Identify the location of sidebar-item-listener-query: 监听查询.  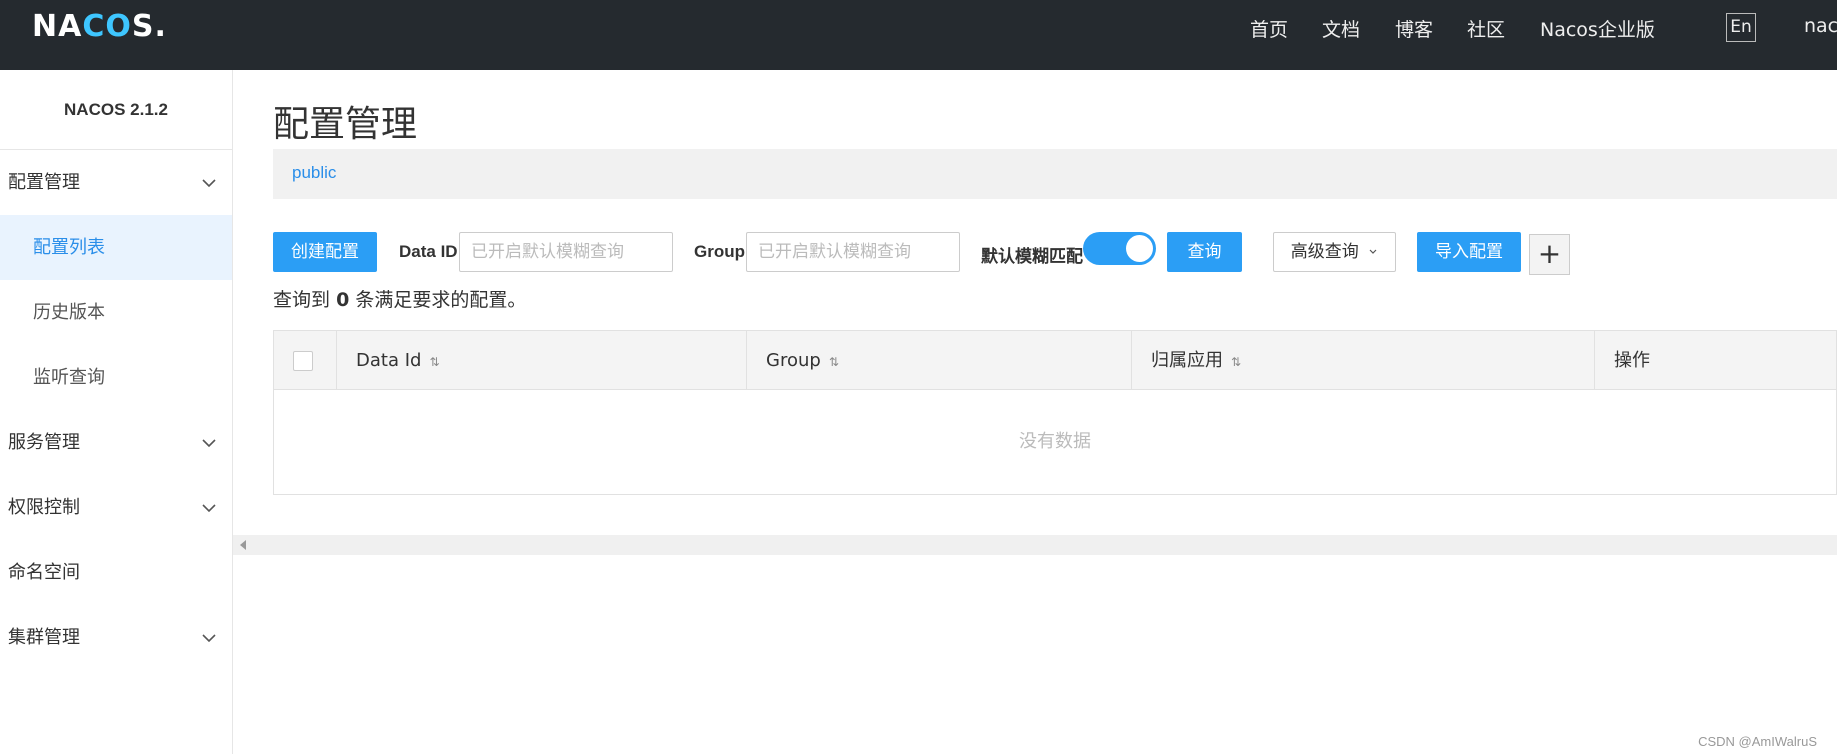
(116, 377).